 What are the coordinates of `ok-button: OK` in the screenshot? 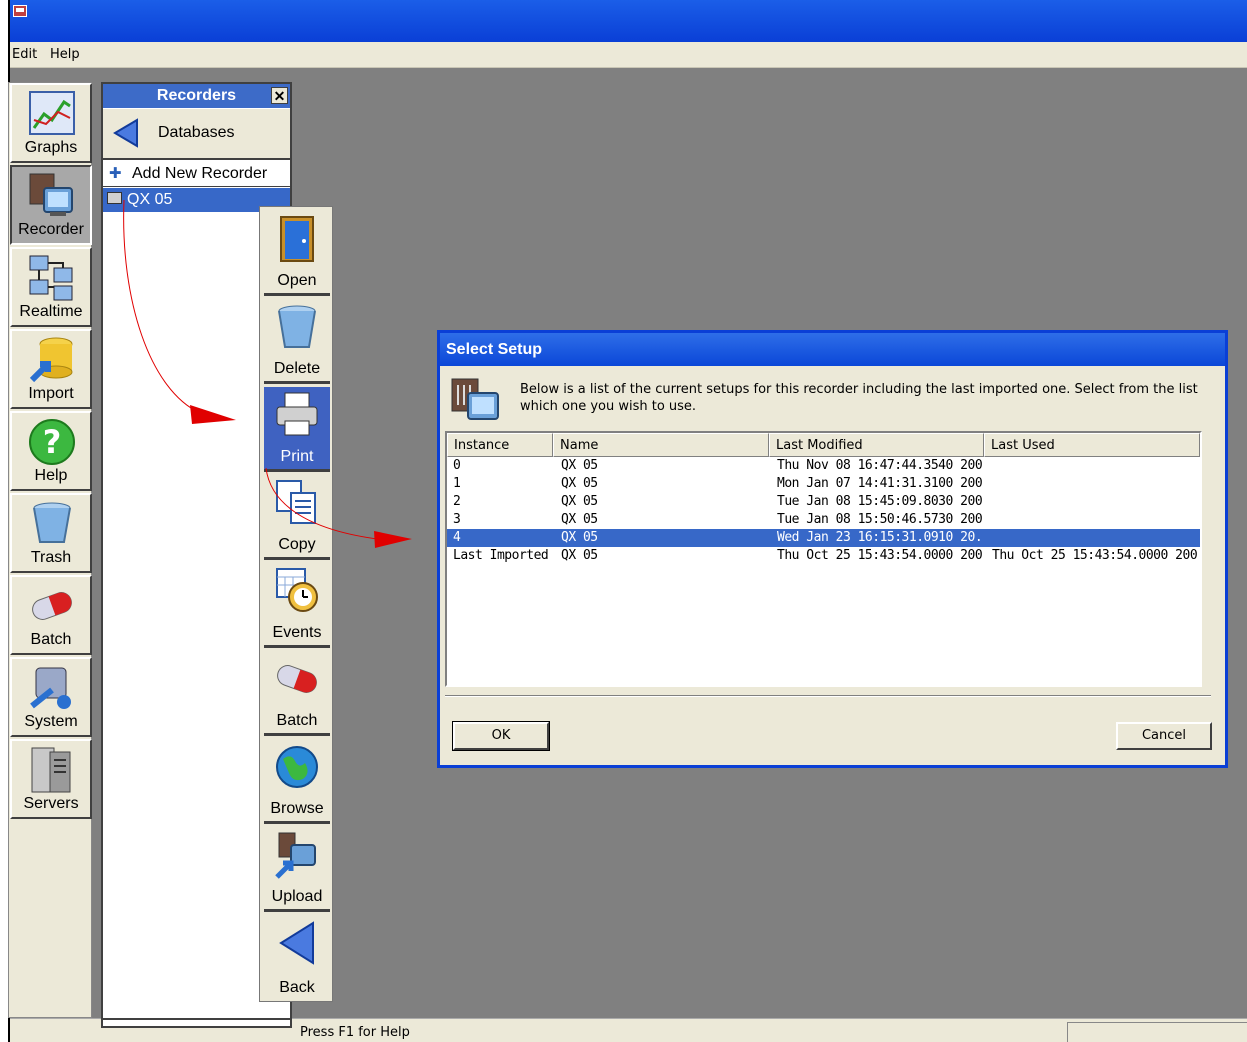 It's located at (501, 736).